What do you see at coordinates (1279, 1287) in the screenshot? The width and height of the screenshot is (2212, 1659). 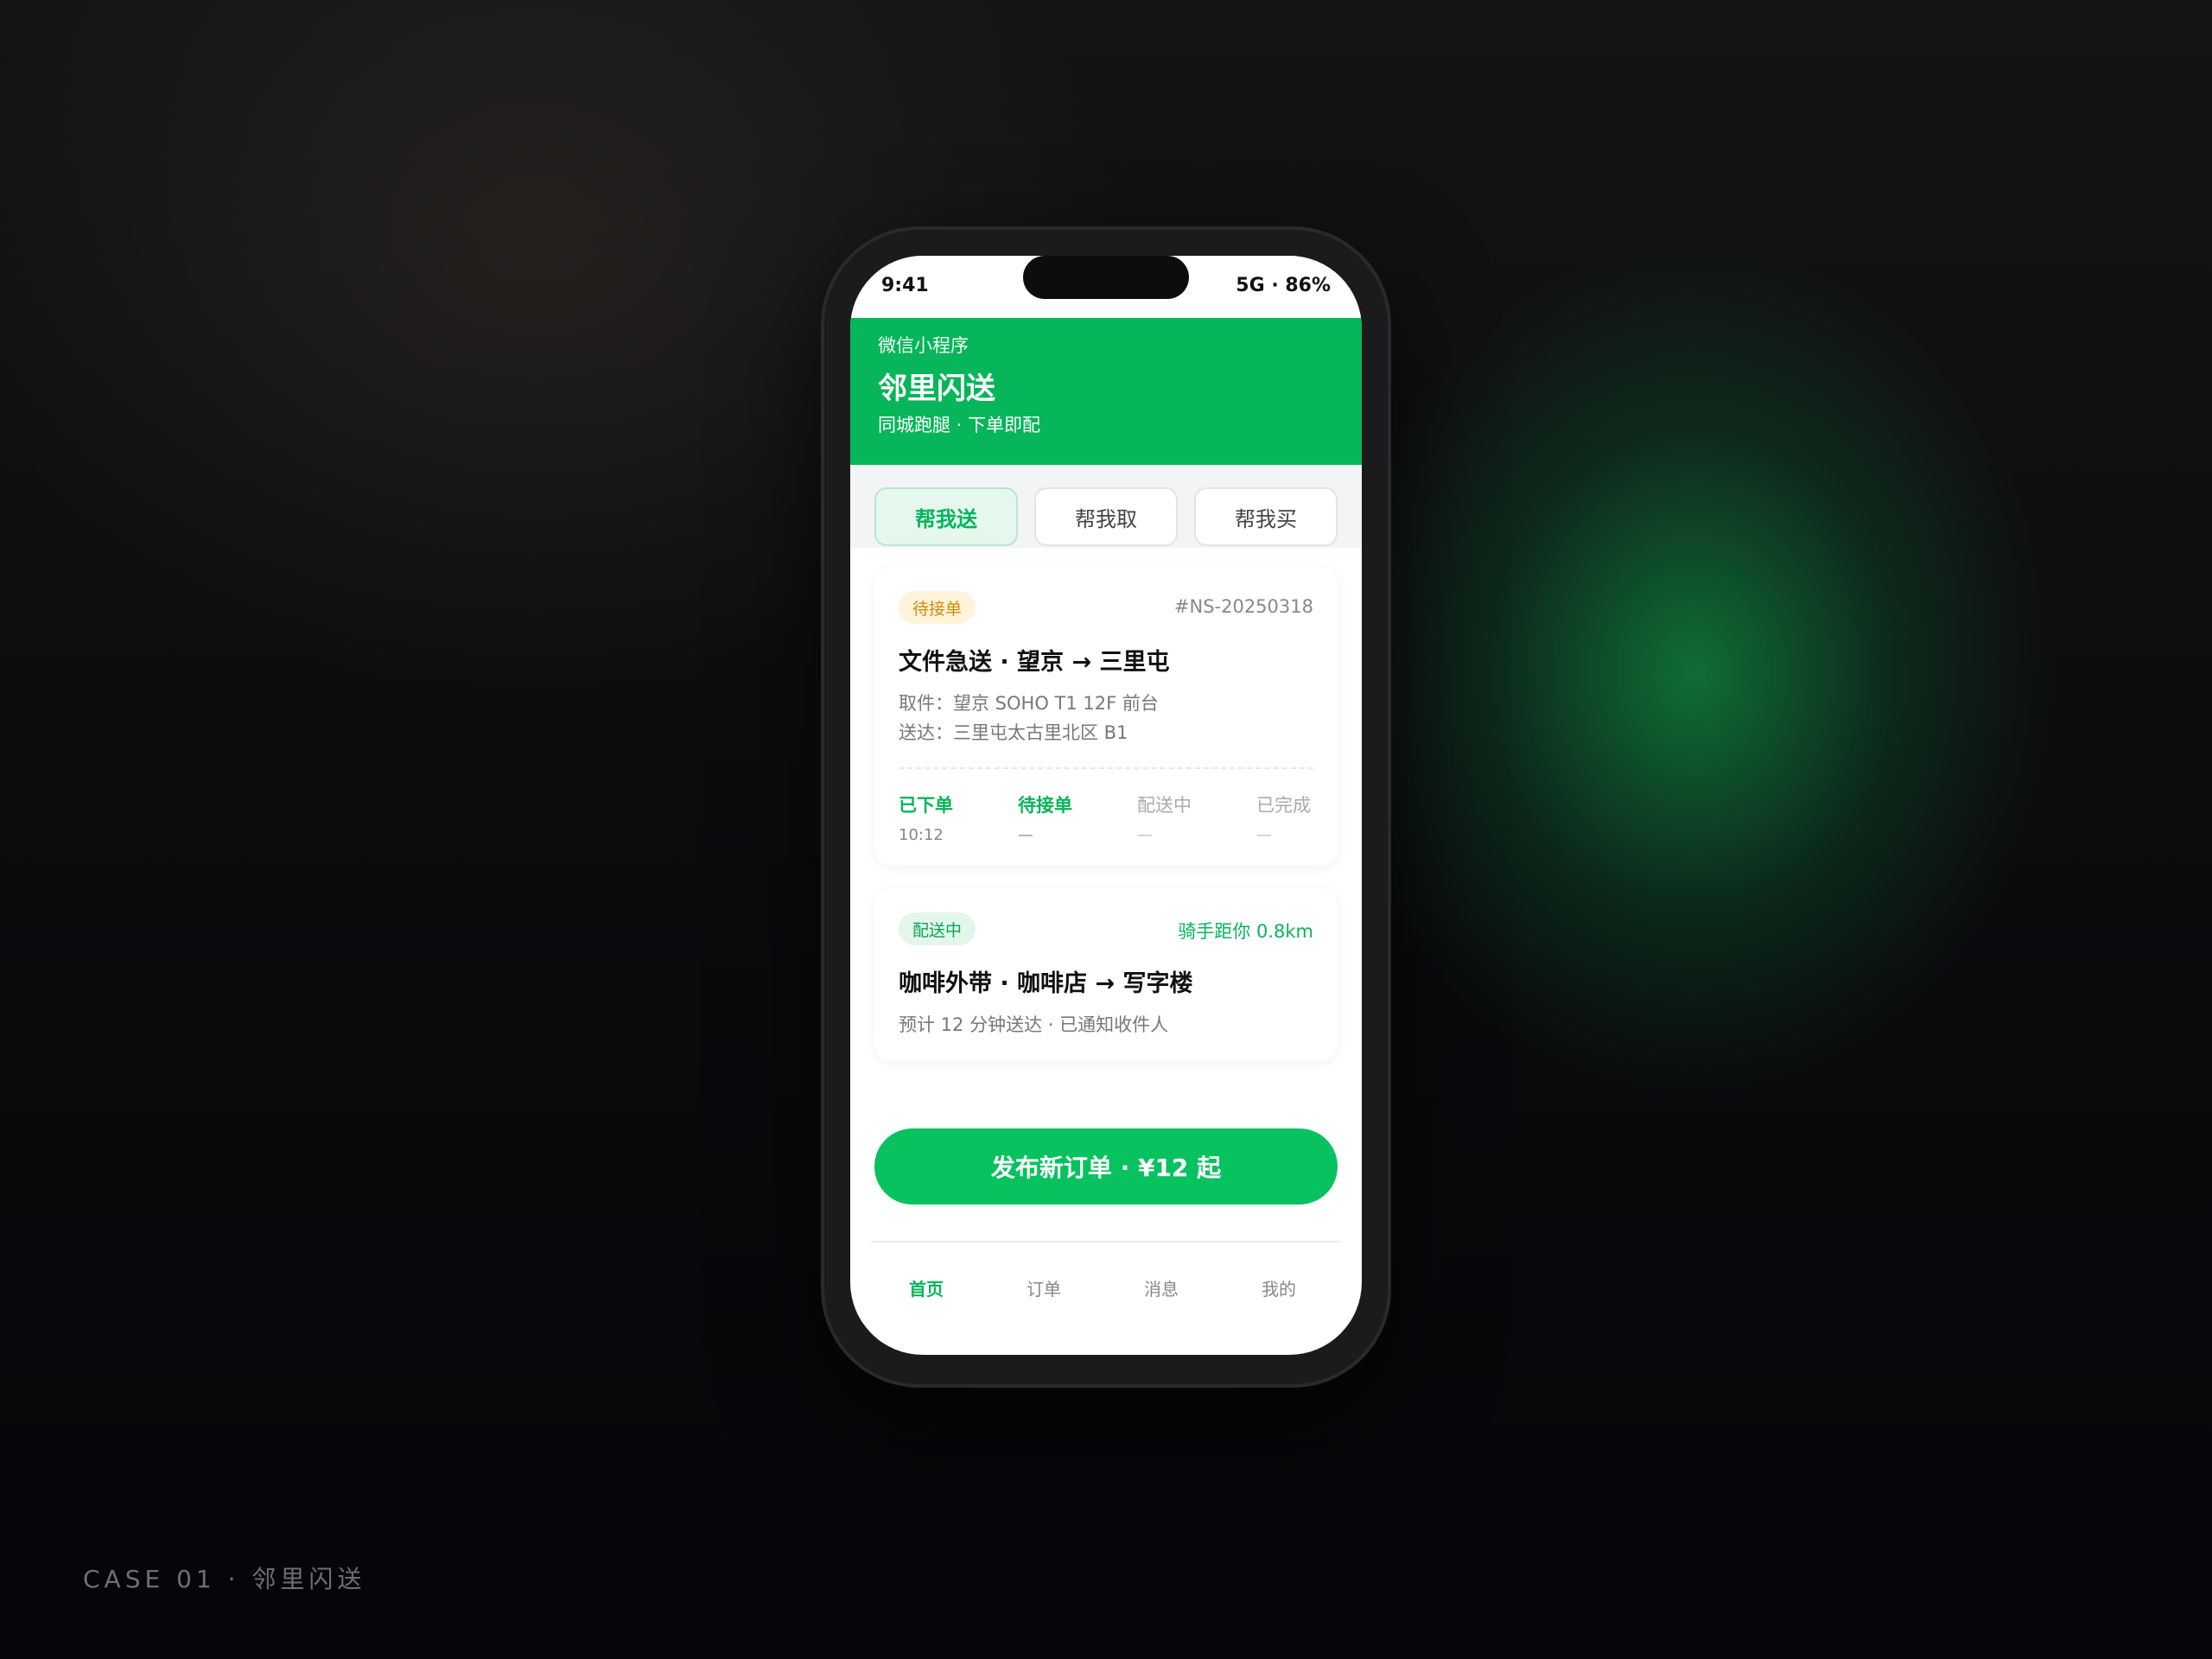 I see `nav-profile: 我的` at bounding box center [1279, 1287].